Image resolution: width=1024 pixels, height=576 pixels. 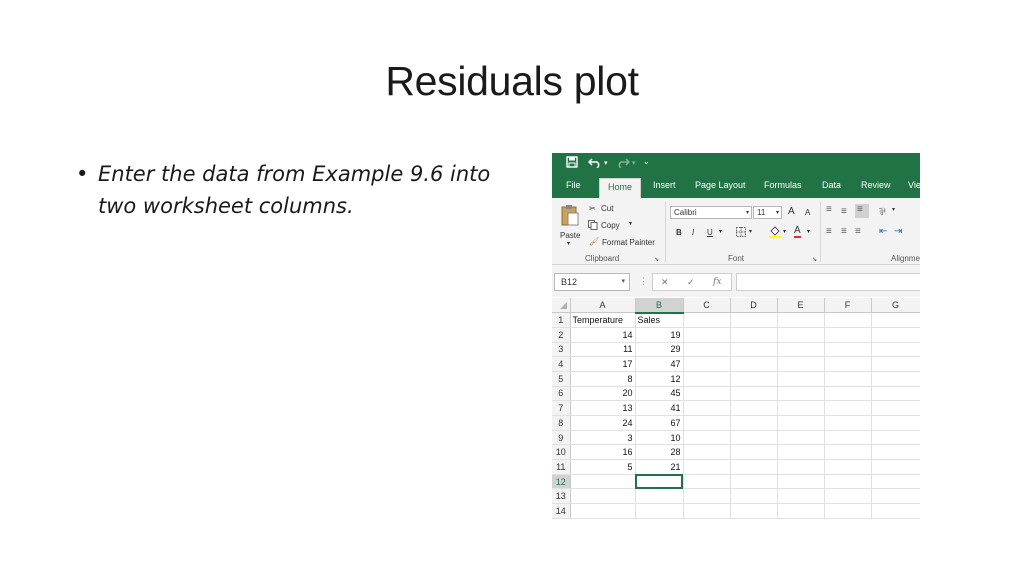 What do you see at coordinates (606, 163) in the screenshot?
I see `undo-dropdown-icon: ▾` at bounding box center [606, 163].